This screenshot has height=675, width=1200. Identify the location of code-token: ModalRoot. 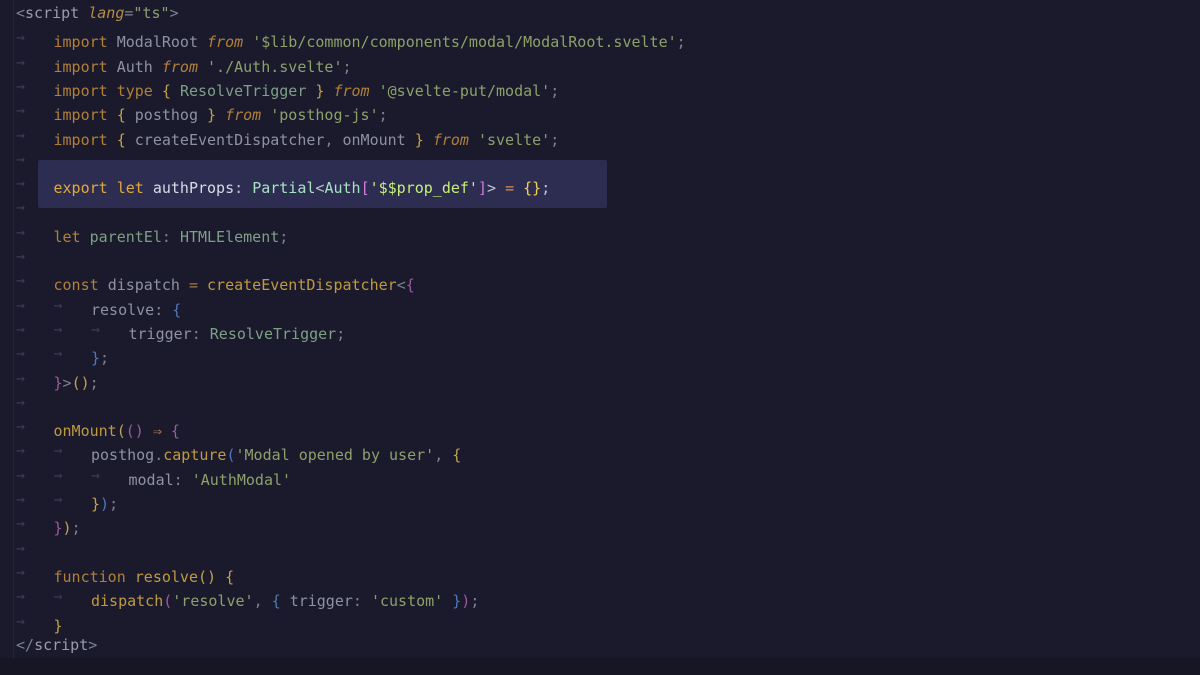
(157, 42).